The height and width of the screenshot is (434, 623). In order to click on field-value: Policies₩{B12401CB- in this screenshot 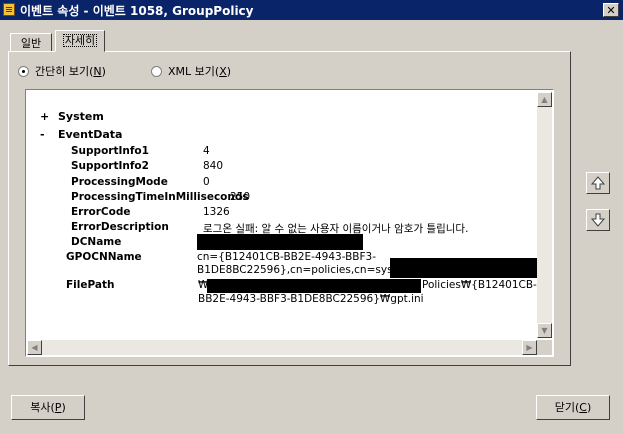, I will do `click(479, 285)`.